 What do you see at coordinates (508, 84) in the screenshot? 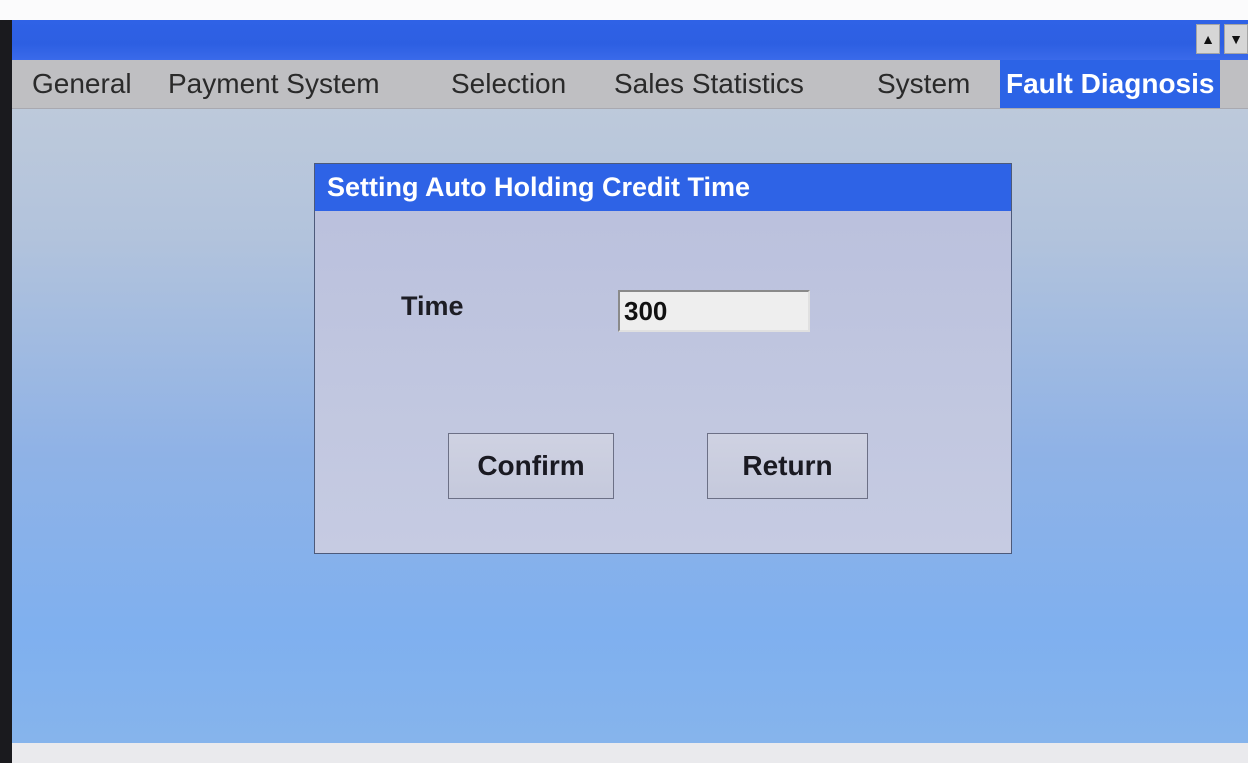
I see `tab-selection: Selection` at bounding box center [508, 84].